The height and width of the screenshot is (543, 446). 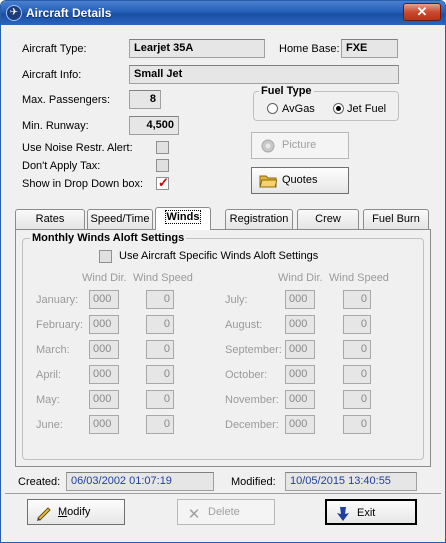 What do you see at coordinates (66, 100) in the screenshot?
I see `max-passengers-label: Max. Passengers:` at bounding box center [66, 100].